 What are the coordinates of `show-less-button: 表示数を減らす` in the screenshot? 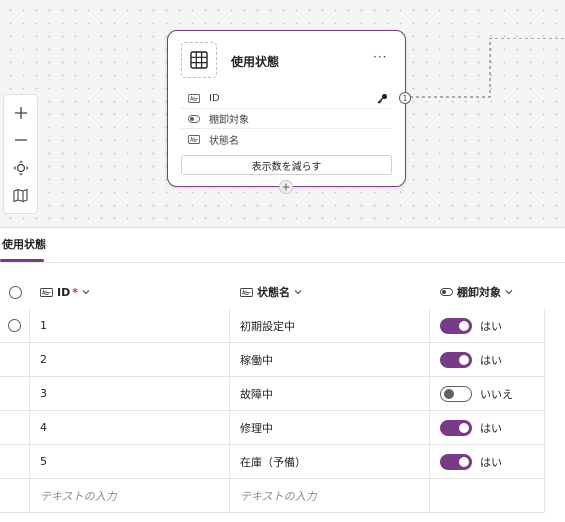 It's located at (286, 165).